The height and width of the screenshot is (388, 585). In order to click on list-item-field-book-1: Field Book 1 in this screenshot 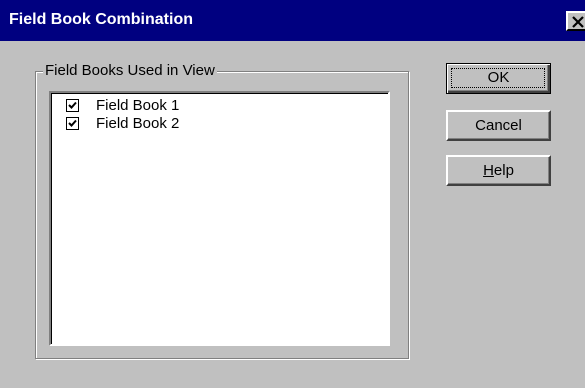, I will do `click(122, 105)`.